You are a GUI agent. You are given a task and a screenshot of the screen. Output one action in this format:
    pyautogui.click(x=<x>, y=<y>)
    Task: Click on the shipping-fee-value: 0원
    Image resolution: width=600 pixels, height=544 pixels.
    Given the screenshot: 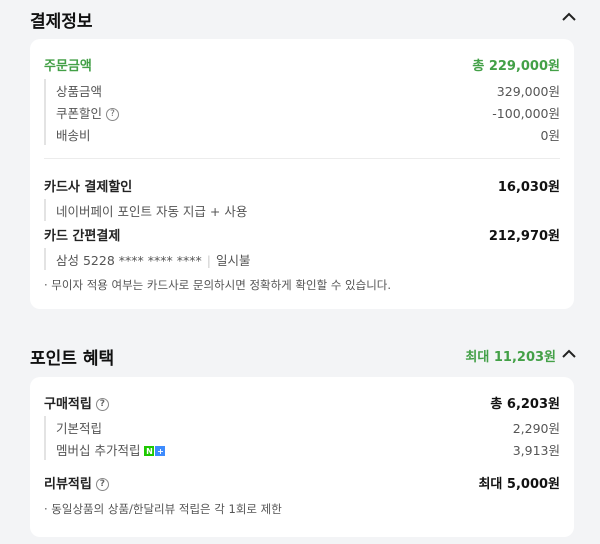 What is the action you would take?
    pyautogui.click(x=550, y=135)
    